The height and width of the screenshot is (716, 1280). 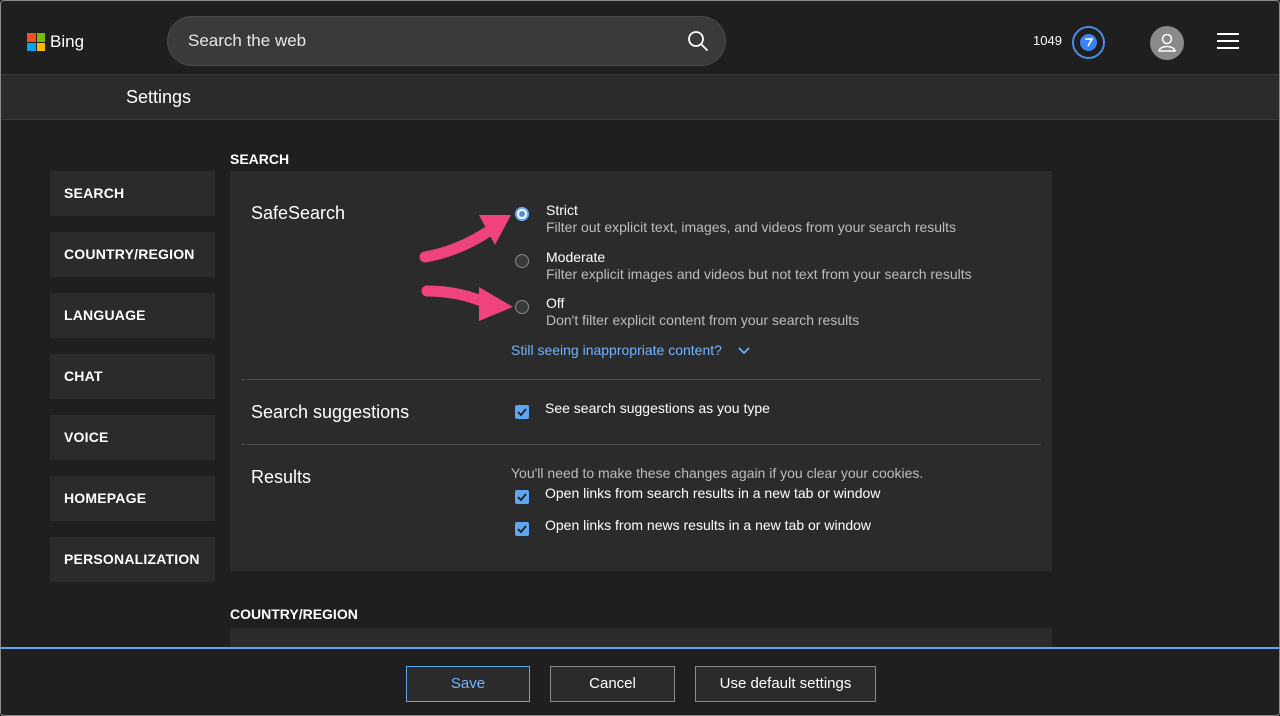 What do you see at coordinates (298, 213) in the screenshot?
I see `safesearch-label: SafeSearch` at bounding box center [298, 213].